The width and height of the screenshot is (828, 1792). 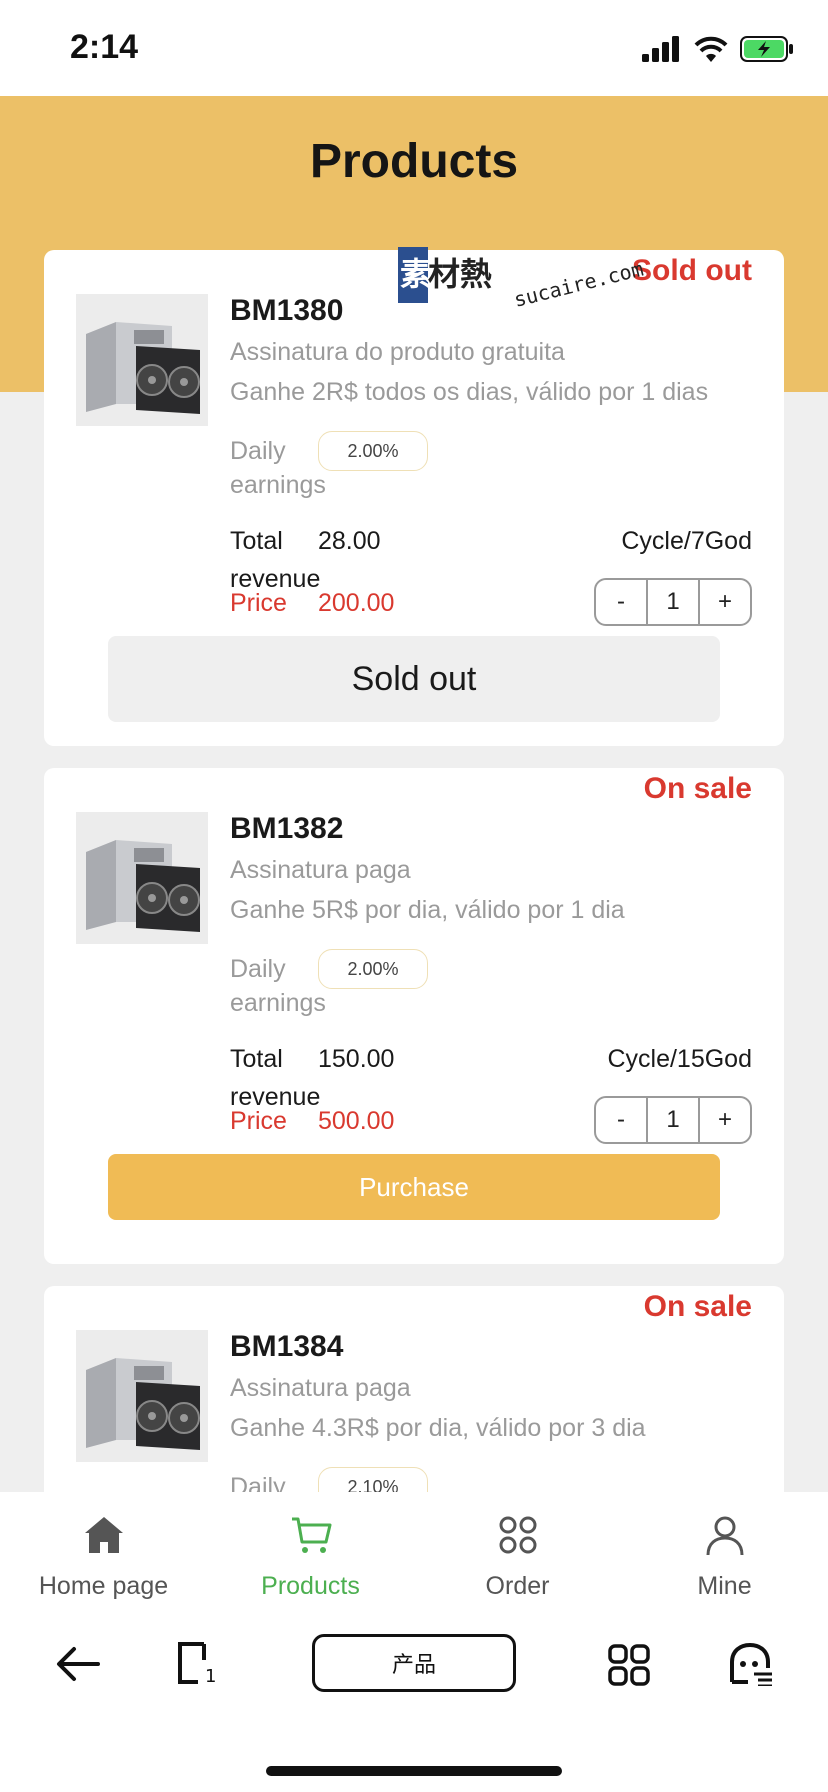 What do you see at coordinates (78, 1664) in the screenshot?
I see `back-arrow-icon` at bounding box center [78, 1664].